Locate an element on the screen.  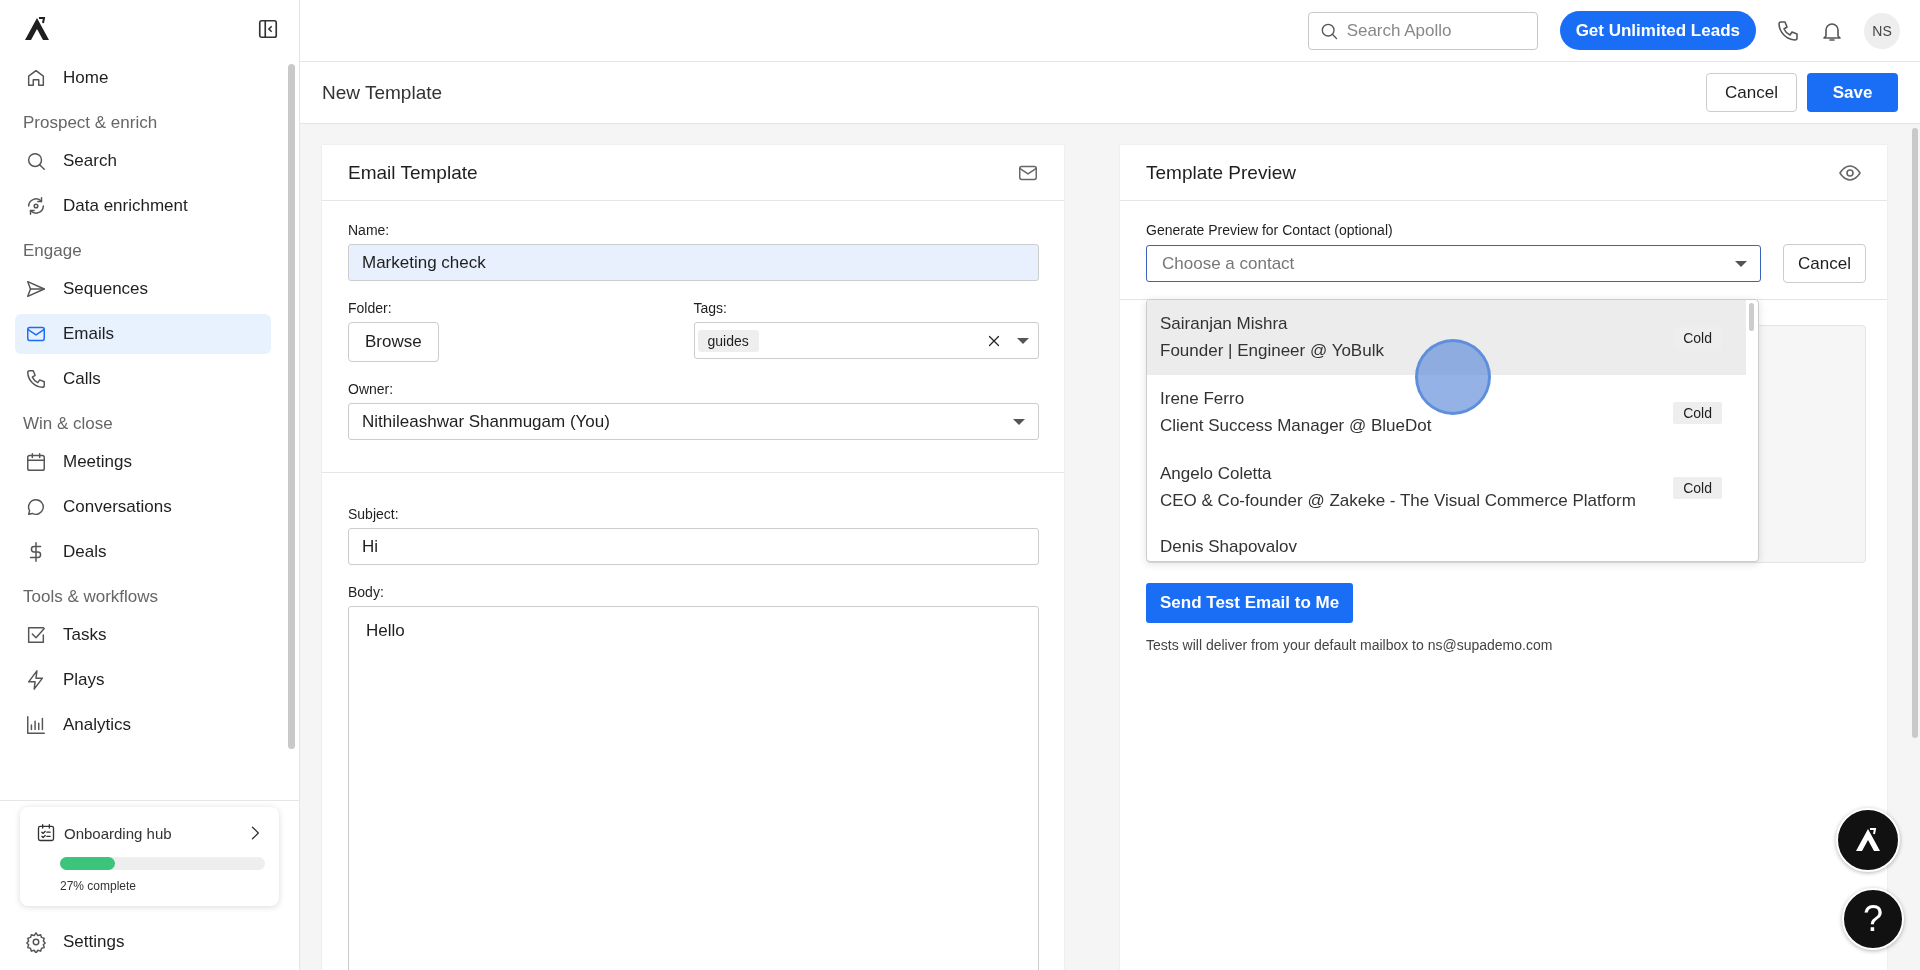
name-input-field: Marketing check is located at coordinates (693, 262).